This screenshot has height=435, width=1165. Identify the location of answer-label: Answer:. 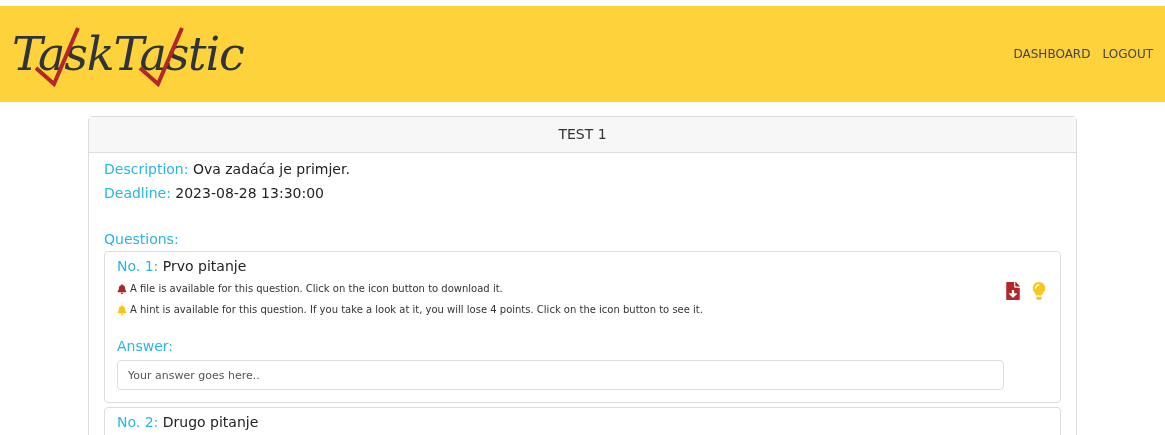
(146, 346).